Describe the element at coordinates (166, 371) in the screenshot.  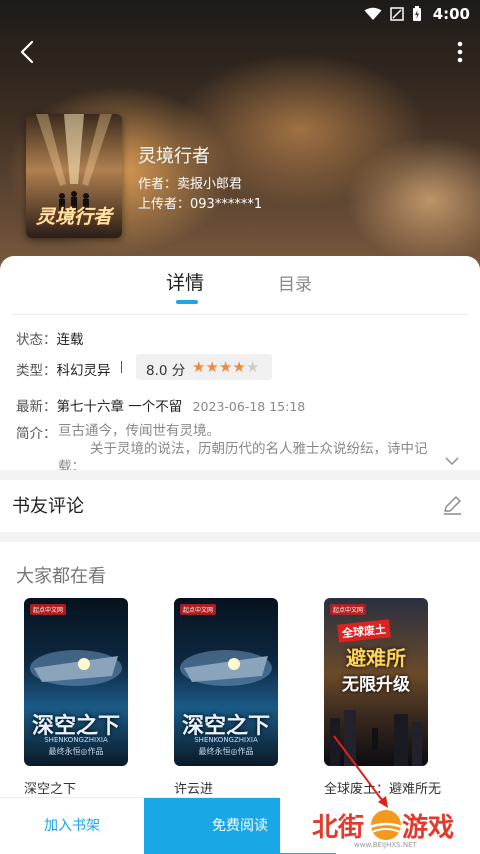
I see `rating-score: 8.0 分` at that location.